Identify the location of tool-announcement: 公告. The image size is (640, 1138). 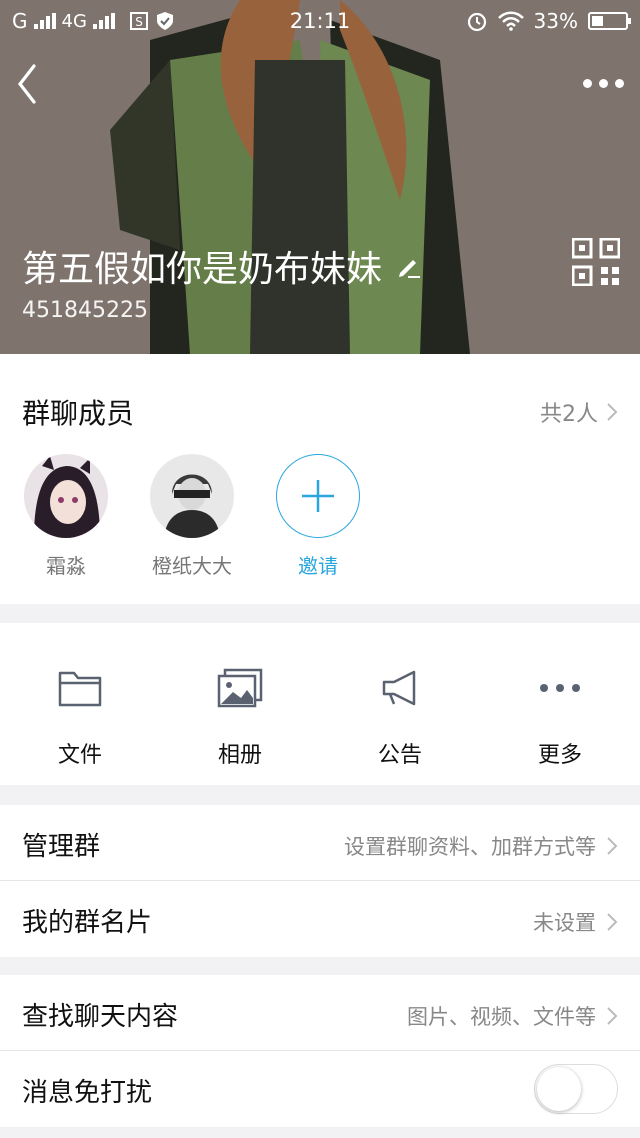
(400, 716).